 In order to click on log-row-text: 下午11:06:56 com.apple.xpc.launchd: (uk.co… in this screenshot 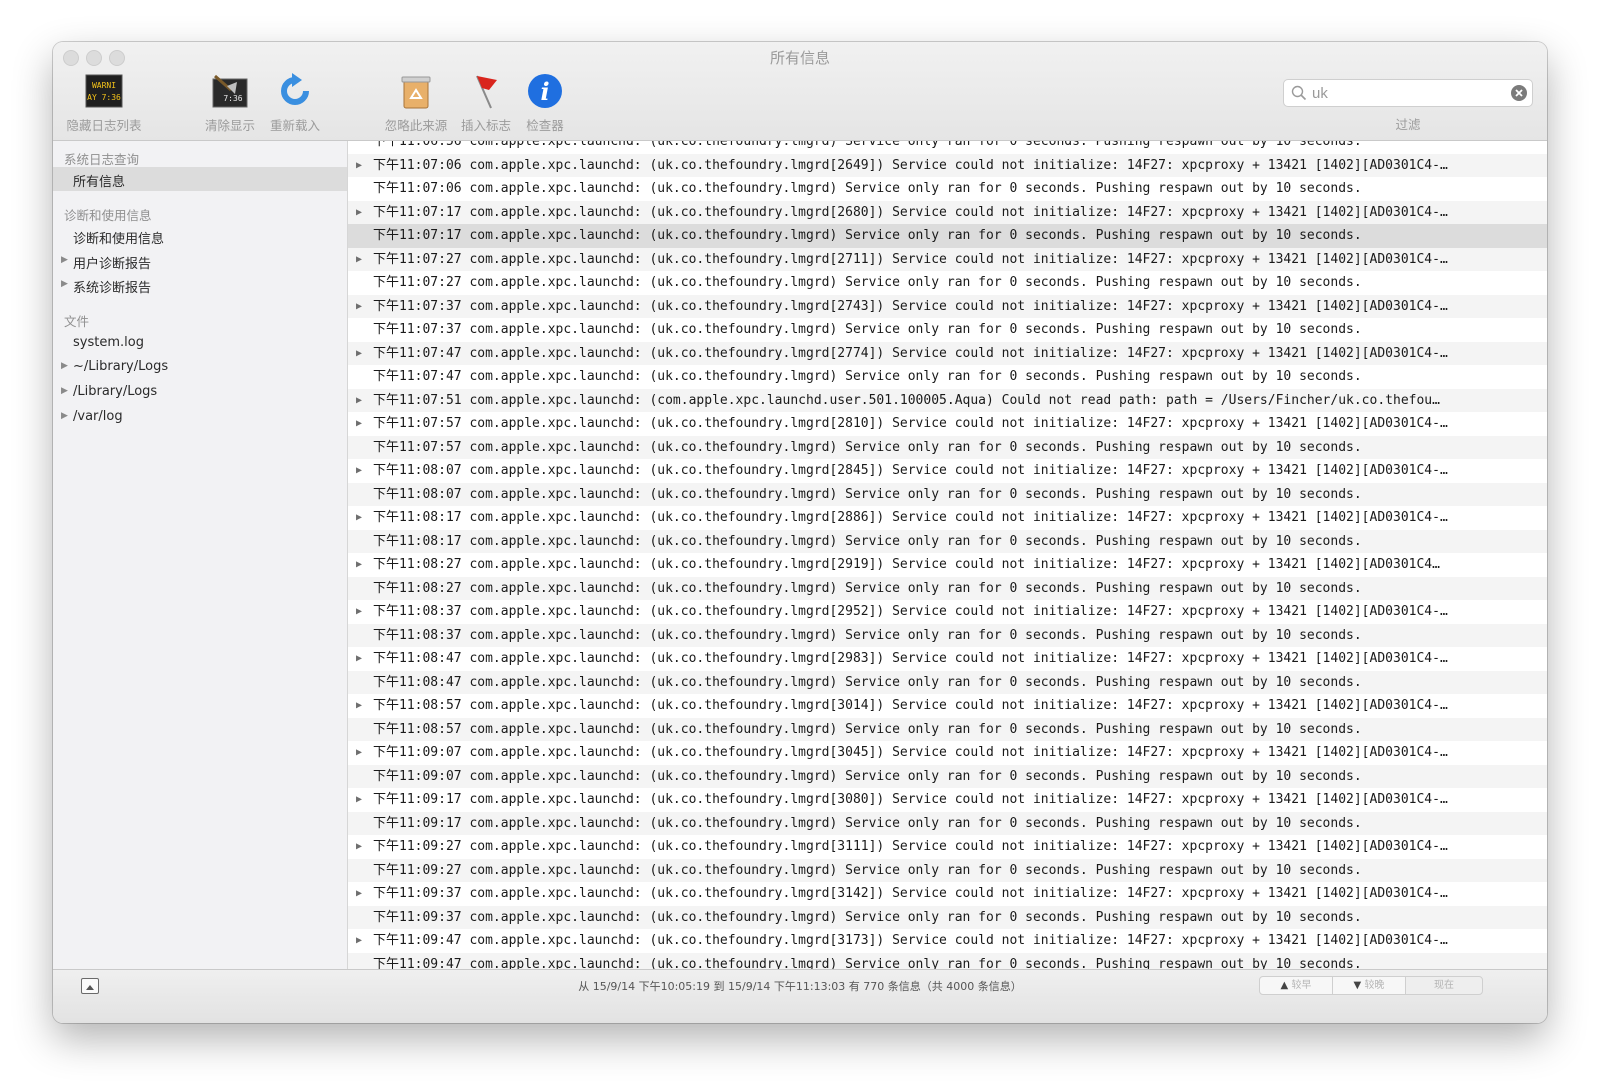, I will do `click(867, 145)`.